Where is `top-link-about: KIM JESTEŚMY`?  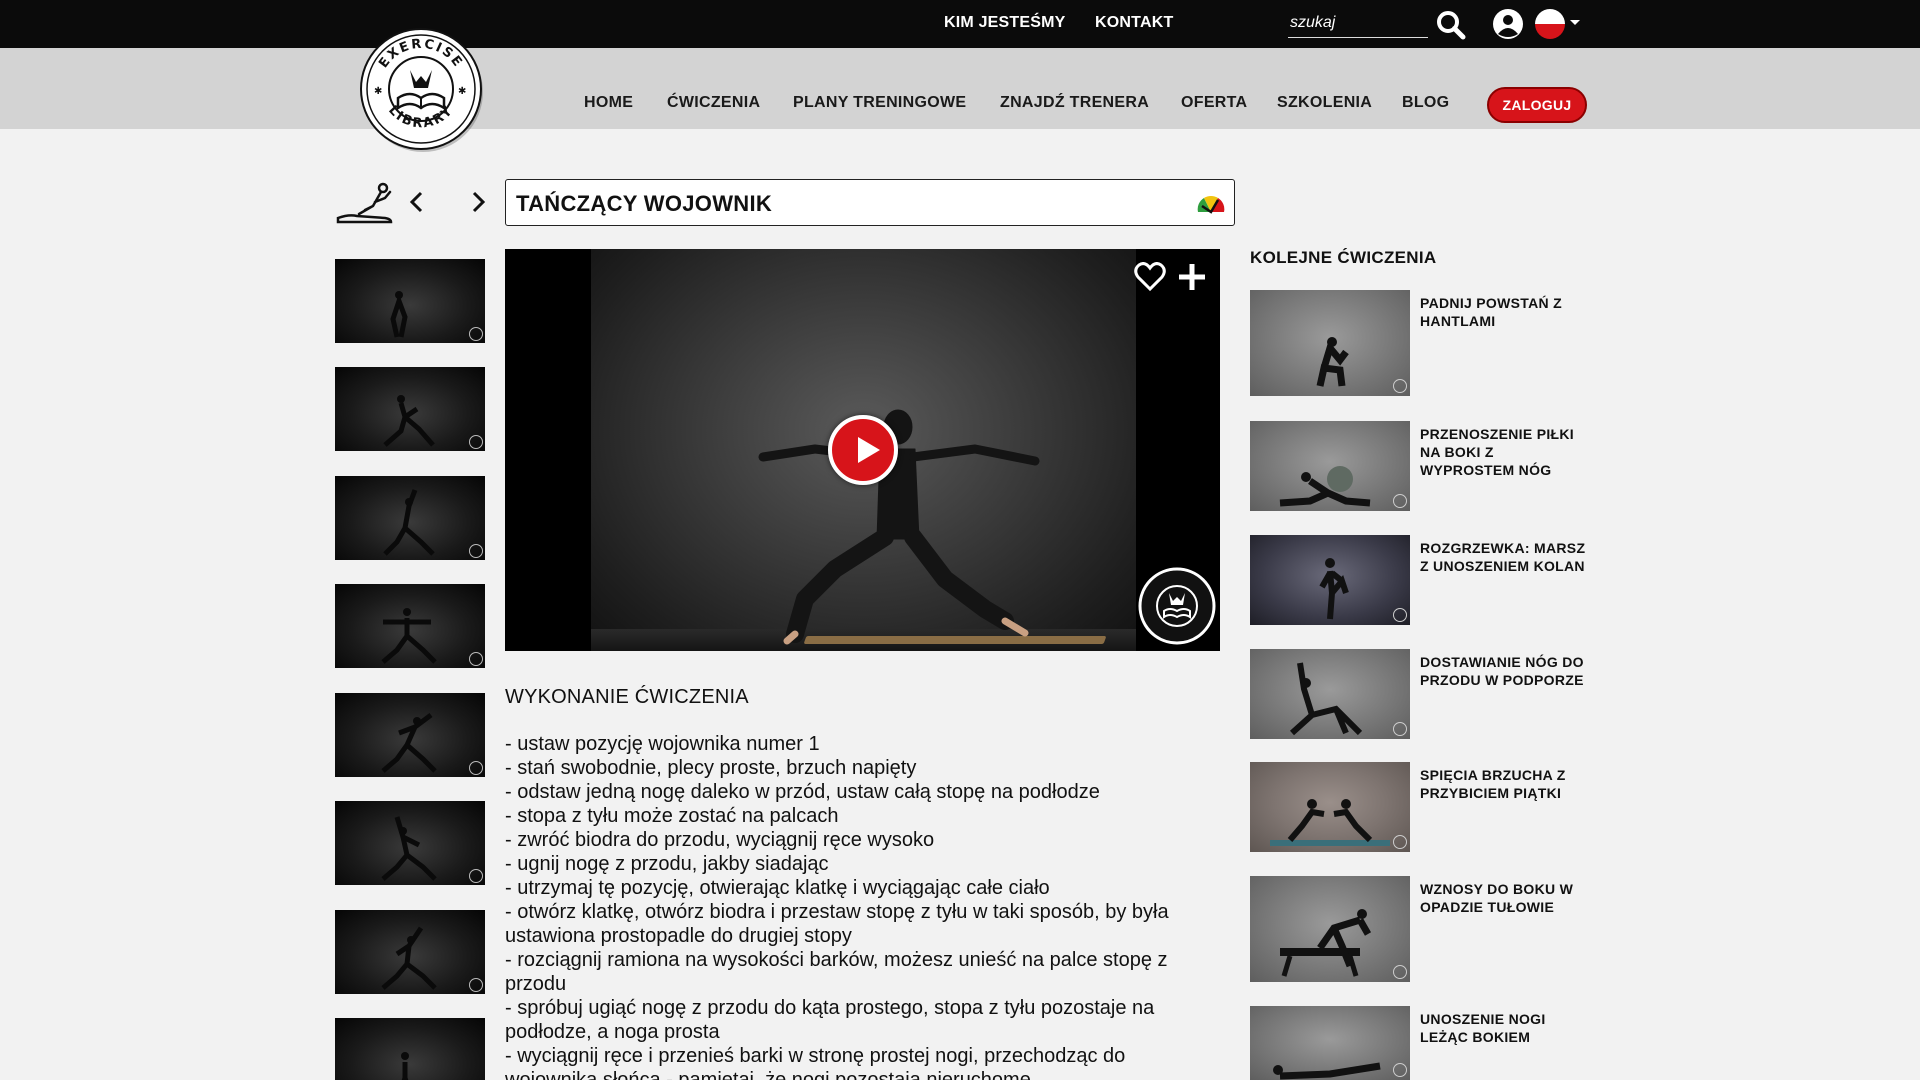 top-link-about: KIM JESTEŚMY is located at coordinates (1005, 23).